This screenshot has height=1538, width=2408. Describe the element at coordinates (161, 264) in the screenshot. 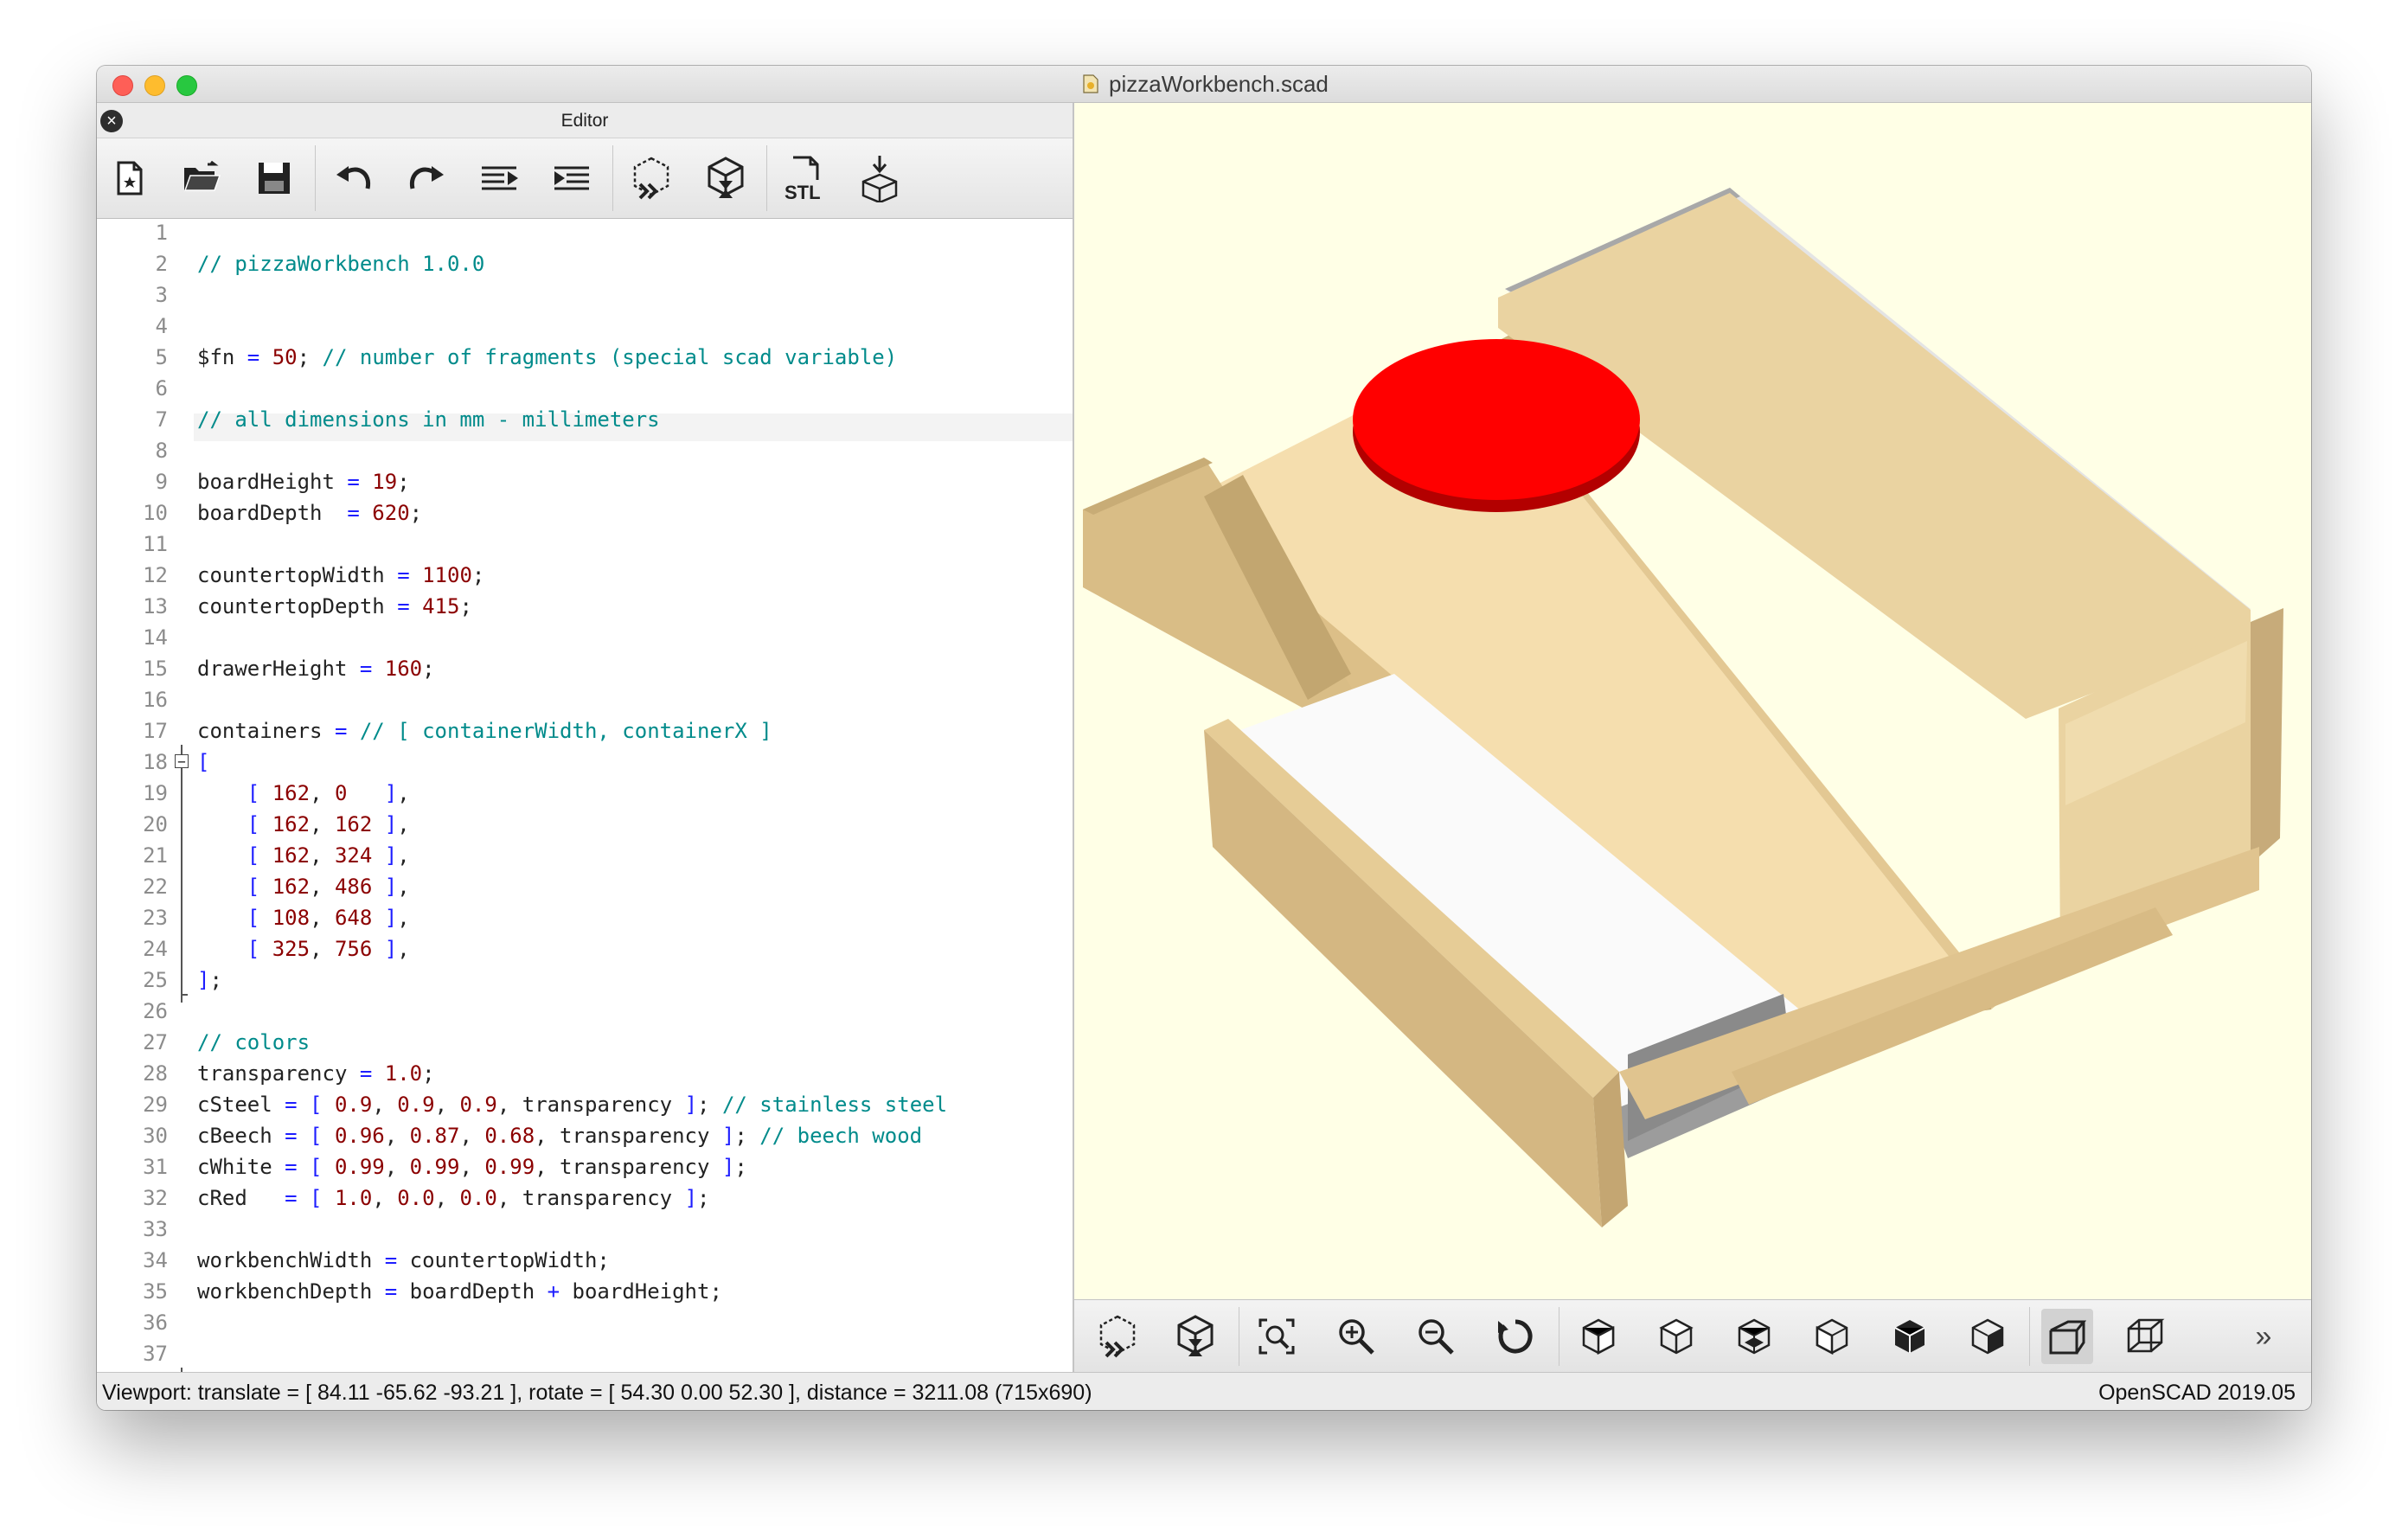

I see `line-number: 2` at that location.